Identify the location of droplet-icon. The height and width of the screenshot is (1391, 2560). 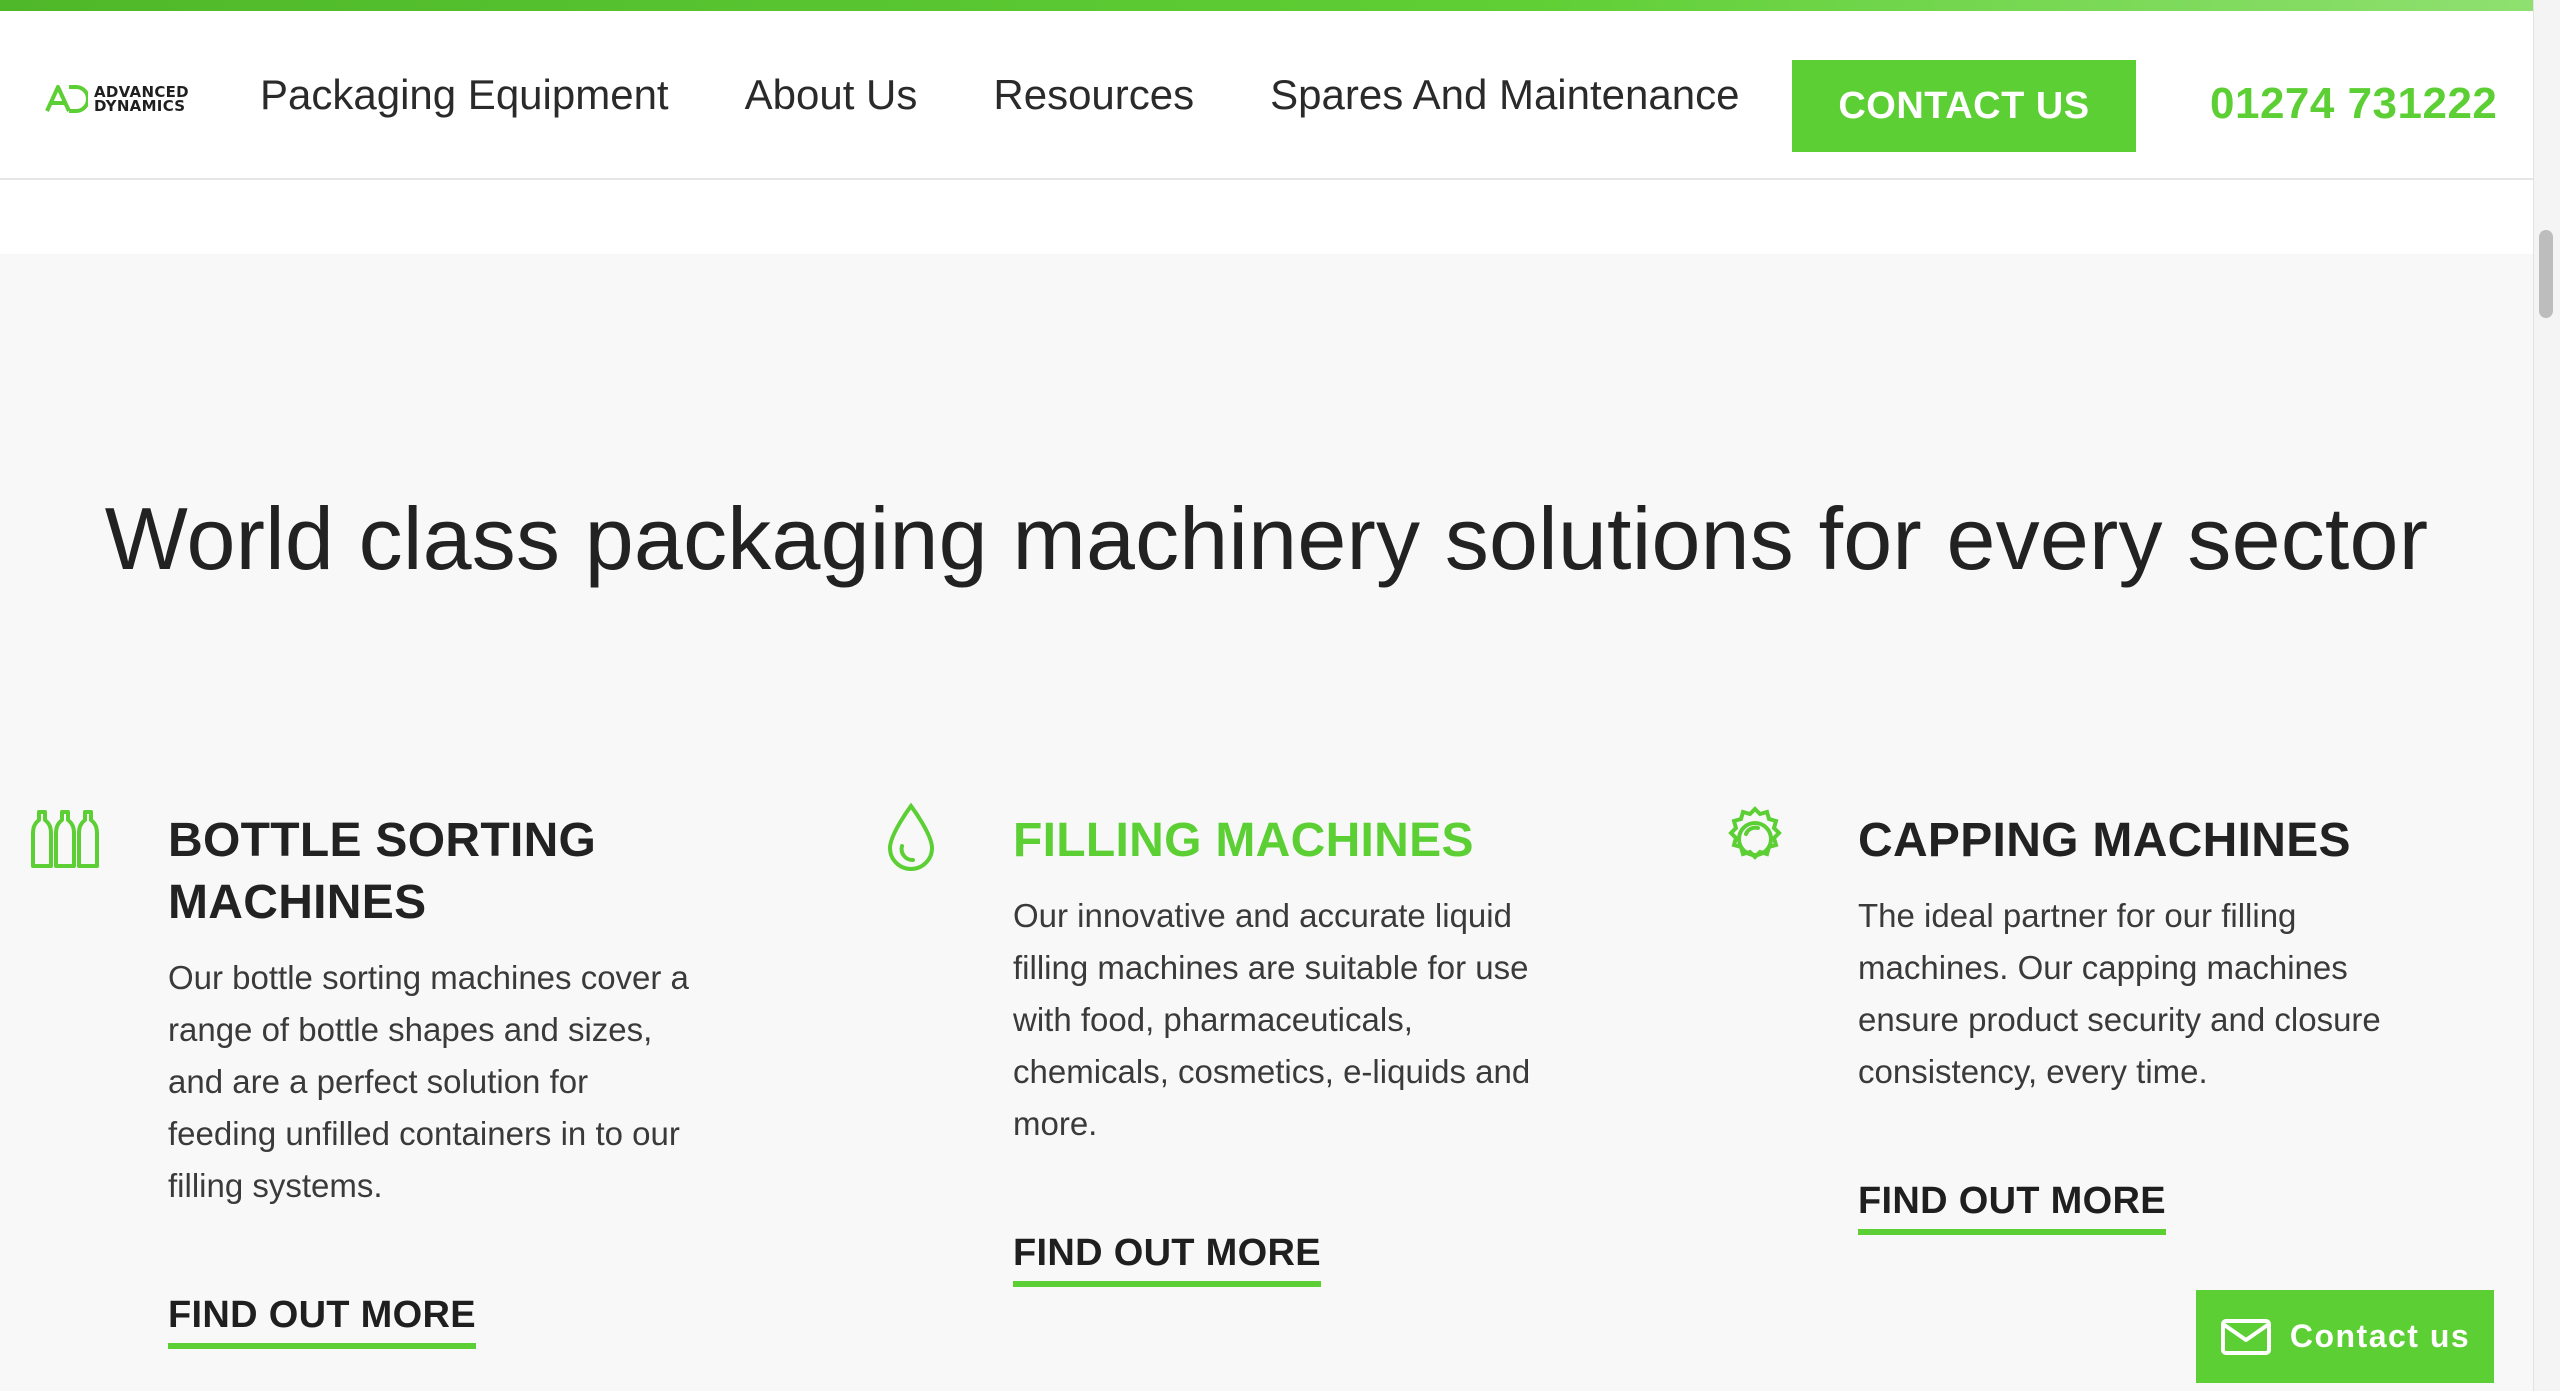
(911, 836).